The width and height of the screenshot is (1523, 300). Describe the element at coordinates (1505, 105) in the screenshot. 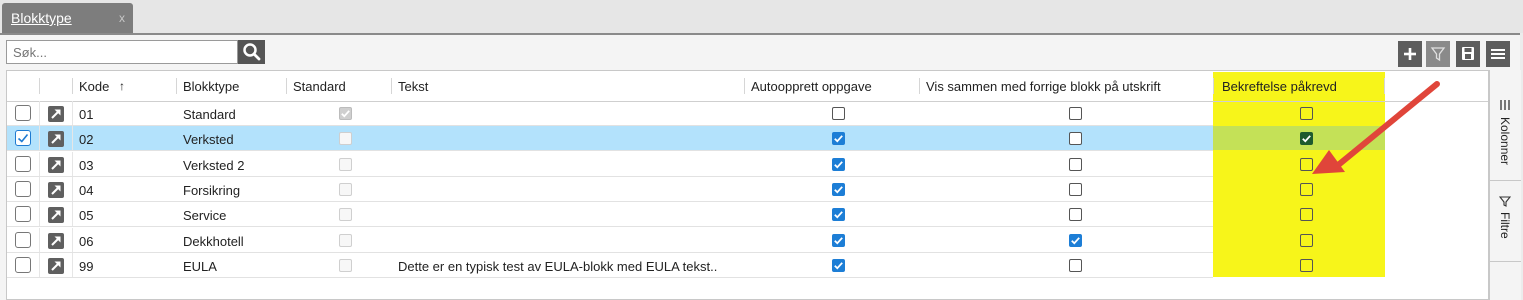

I see `columns-icon` at that location.